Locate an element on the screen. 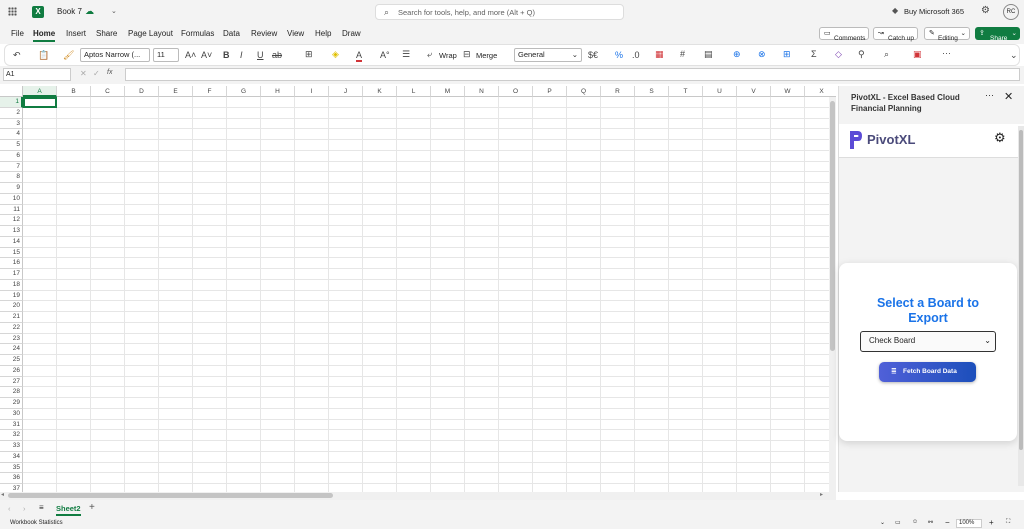 This screenshot has width=1024, height=529. format-painter-icon: 🖌 is located at coordinates (68, 55).